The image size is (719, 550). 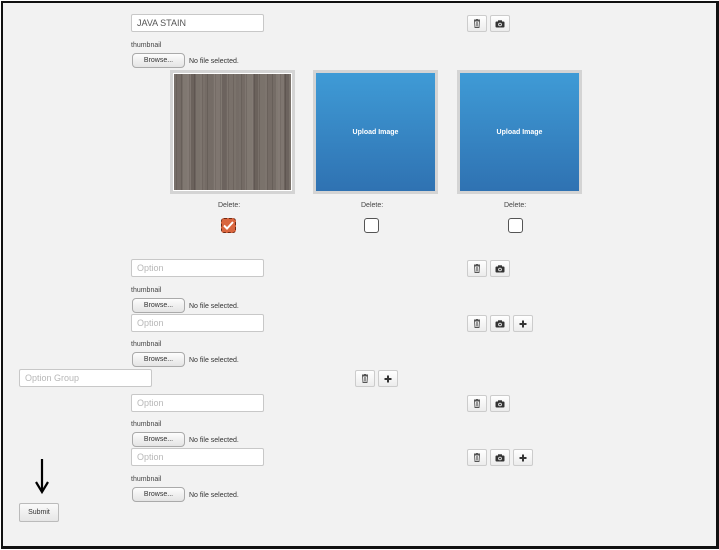 I want to click on item-name-input, so click(x=197, y=23).